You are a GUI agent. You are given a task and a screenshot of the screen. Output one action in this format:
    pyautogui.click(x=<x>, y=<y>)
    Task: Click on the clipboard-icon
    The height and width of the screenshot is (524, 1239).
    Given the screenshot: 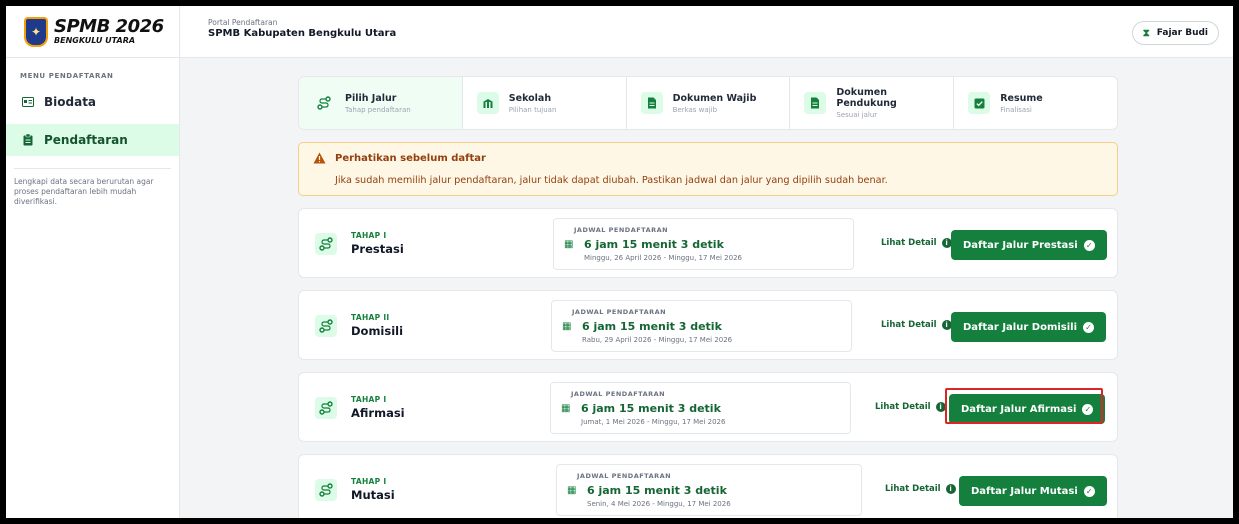 What is the action you would take?
    pyautogui.click(x=28, y=140)
    